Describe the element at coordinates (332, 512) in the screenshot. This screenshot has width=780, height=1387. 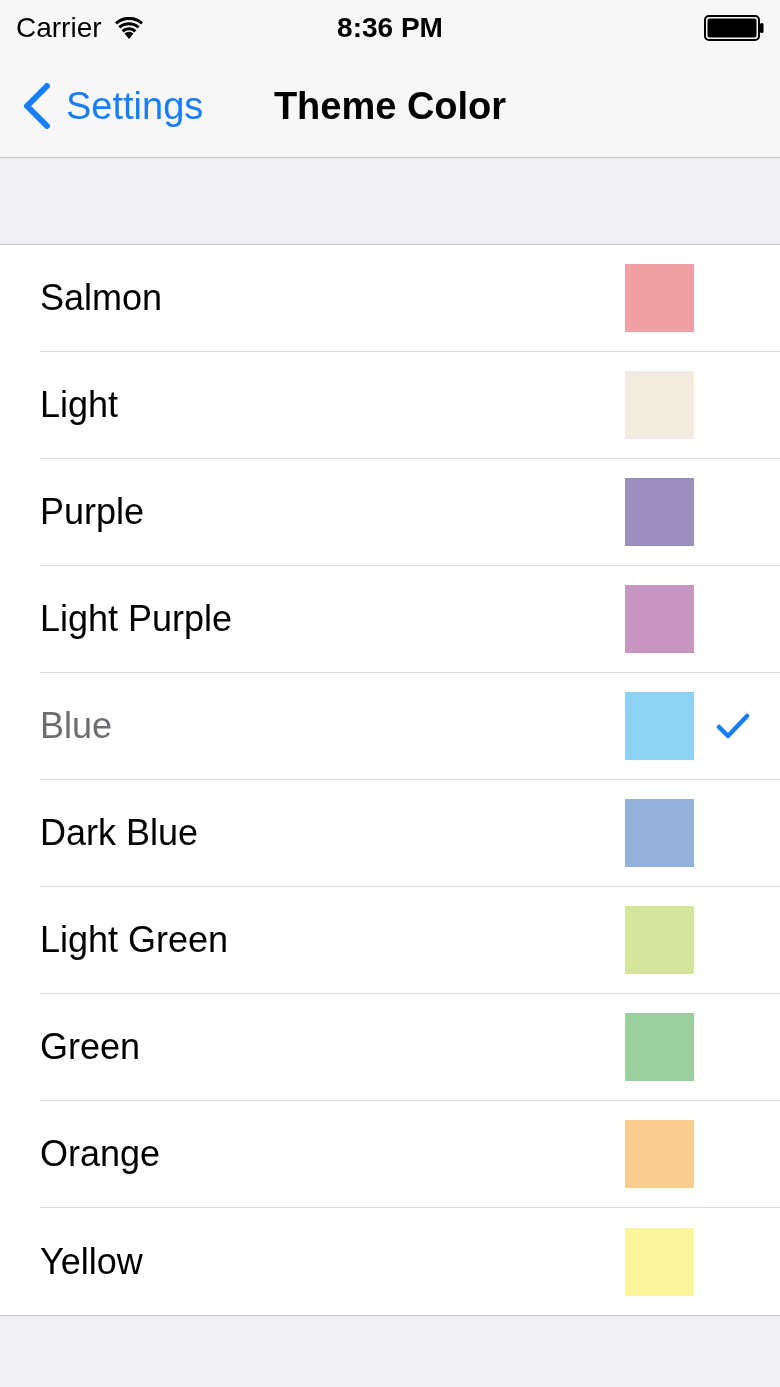
I see `option-label: Purple` at that location.